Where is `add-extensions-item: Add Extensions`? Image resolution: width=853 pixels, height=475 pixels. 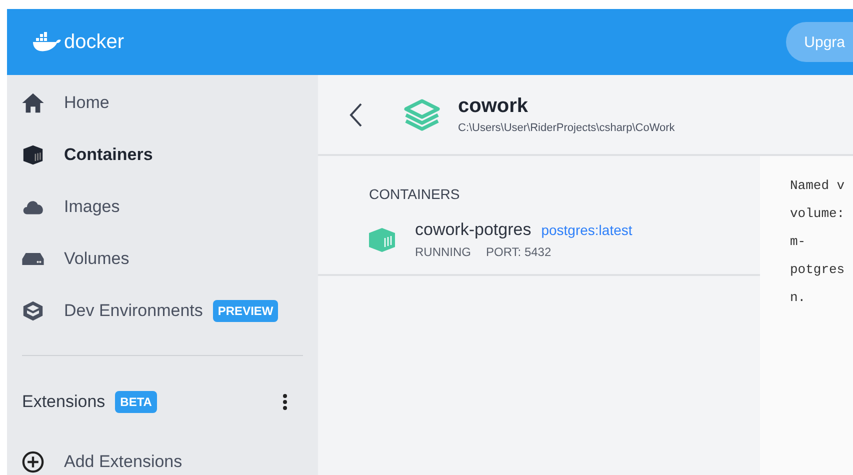 add-extensions-item: Add Extensions is located at coordinates (162, 455).